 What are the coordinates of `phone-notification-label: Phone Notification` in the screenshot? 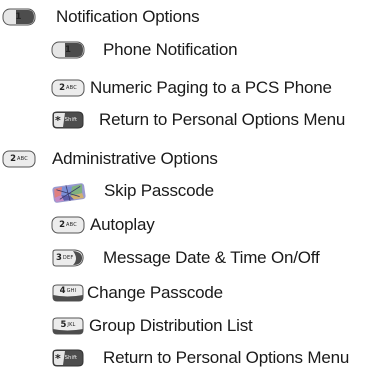 It's located at (170, 49).